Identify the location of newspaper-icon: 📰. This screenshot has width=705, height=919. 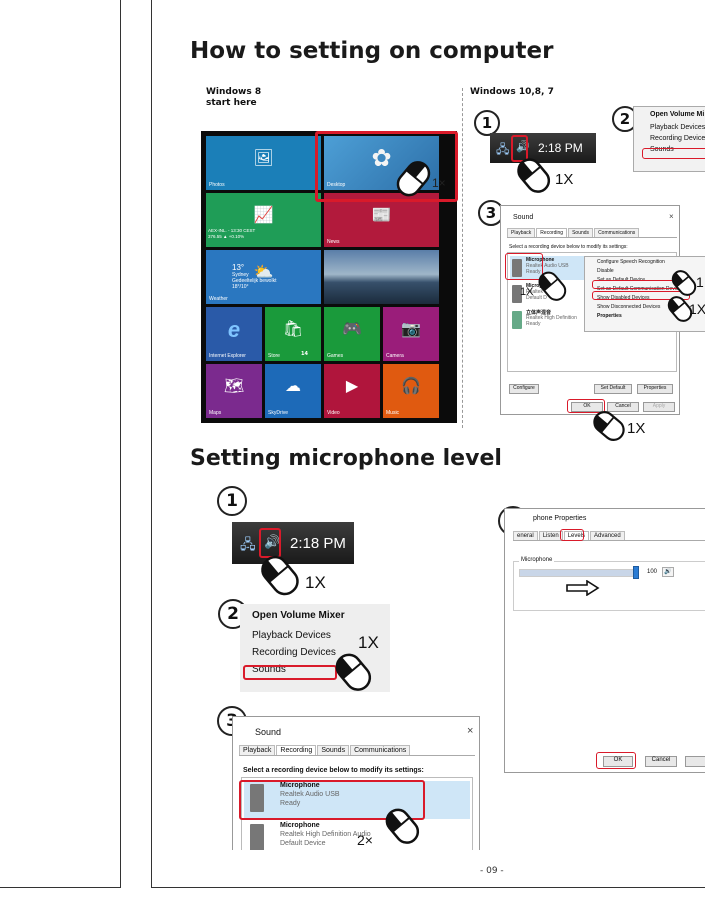
(381, 215).